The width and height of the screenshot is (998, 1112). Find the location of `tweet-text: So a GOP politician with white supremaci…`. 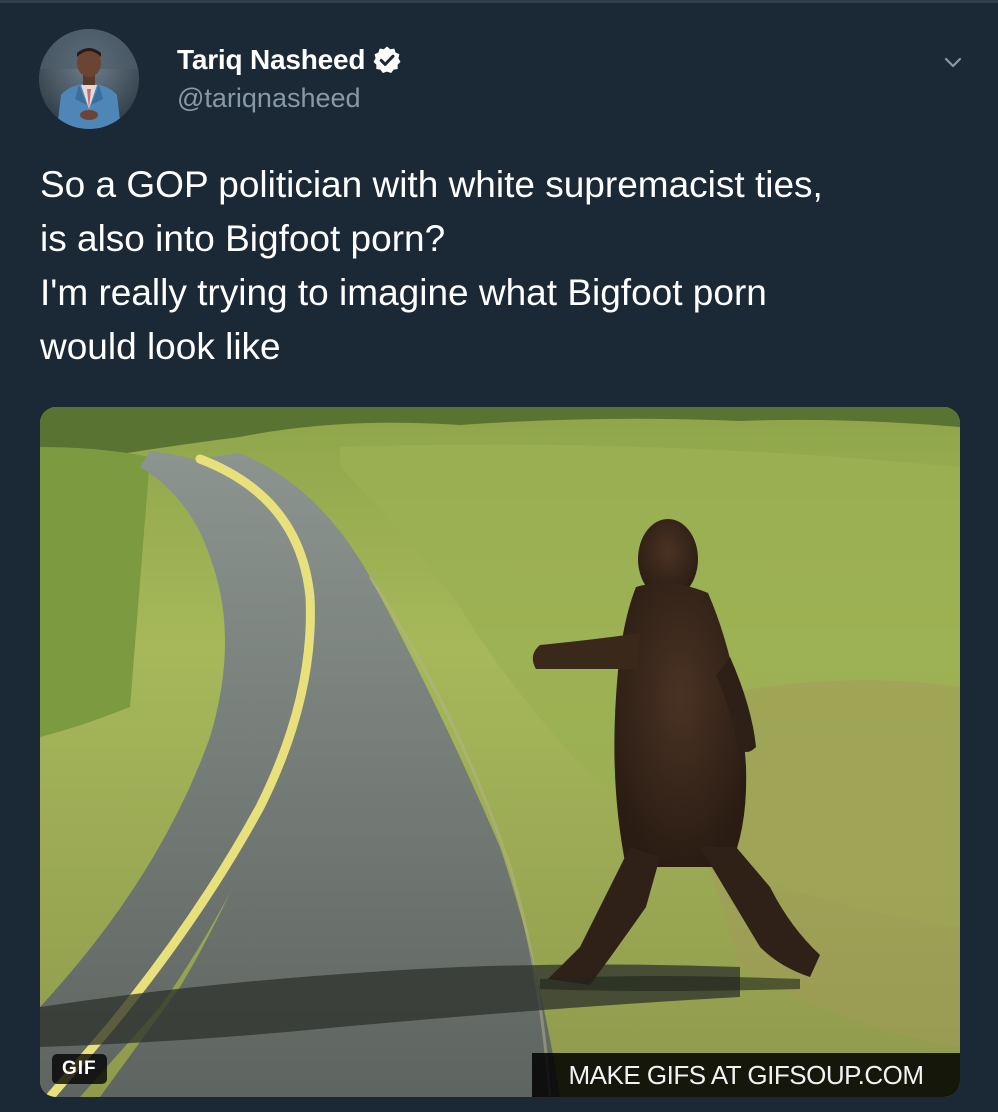

tweet-text: So a GOP politician with white supremaci… is located at coordinates (431, 265).